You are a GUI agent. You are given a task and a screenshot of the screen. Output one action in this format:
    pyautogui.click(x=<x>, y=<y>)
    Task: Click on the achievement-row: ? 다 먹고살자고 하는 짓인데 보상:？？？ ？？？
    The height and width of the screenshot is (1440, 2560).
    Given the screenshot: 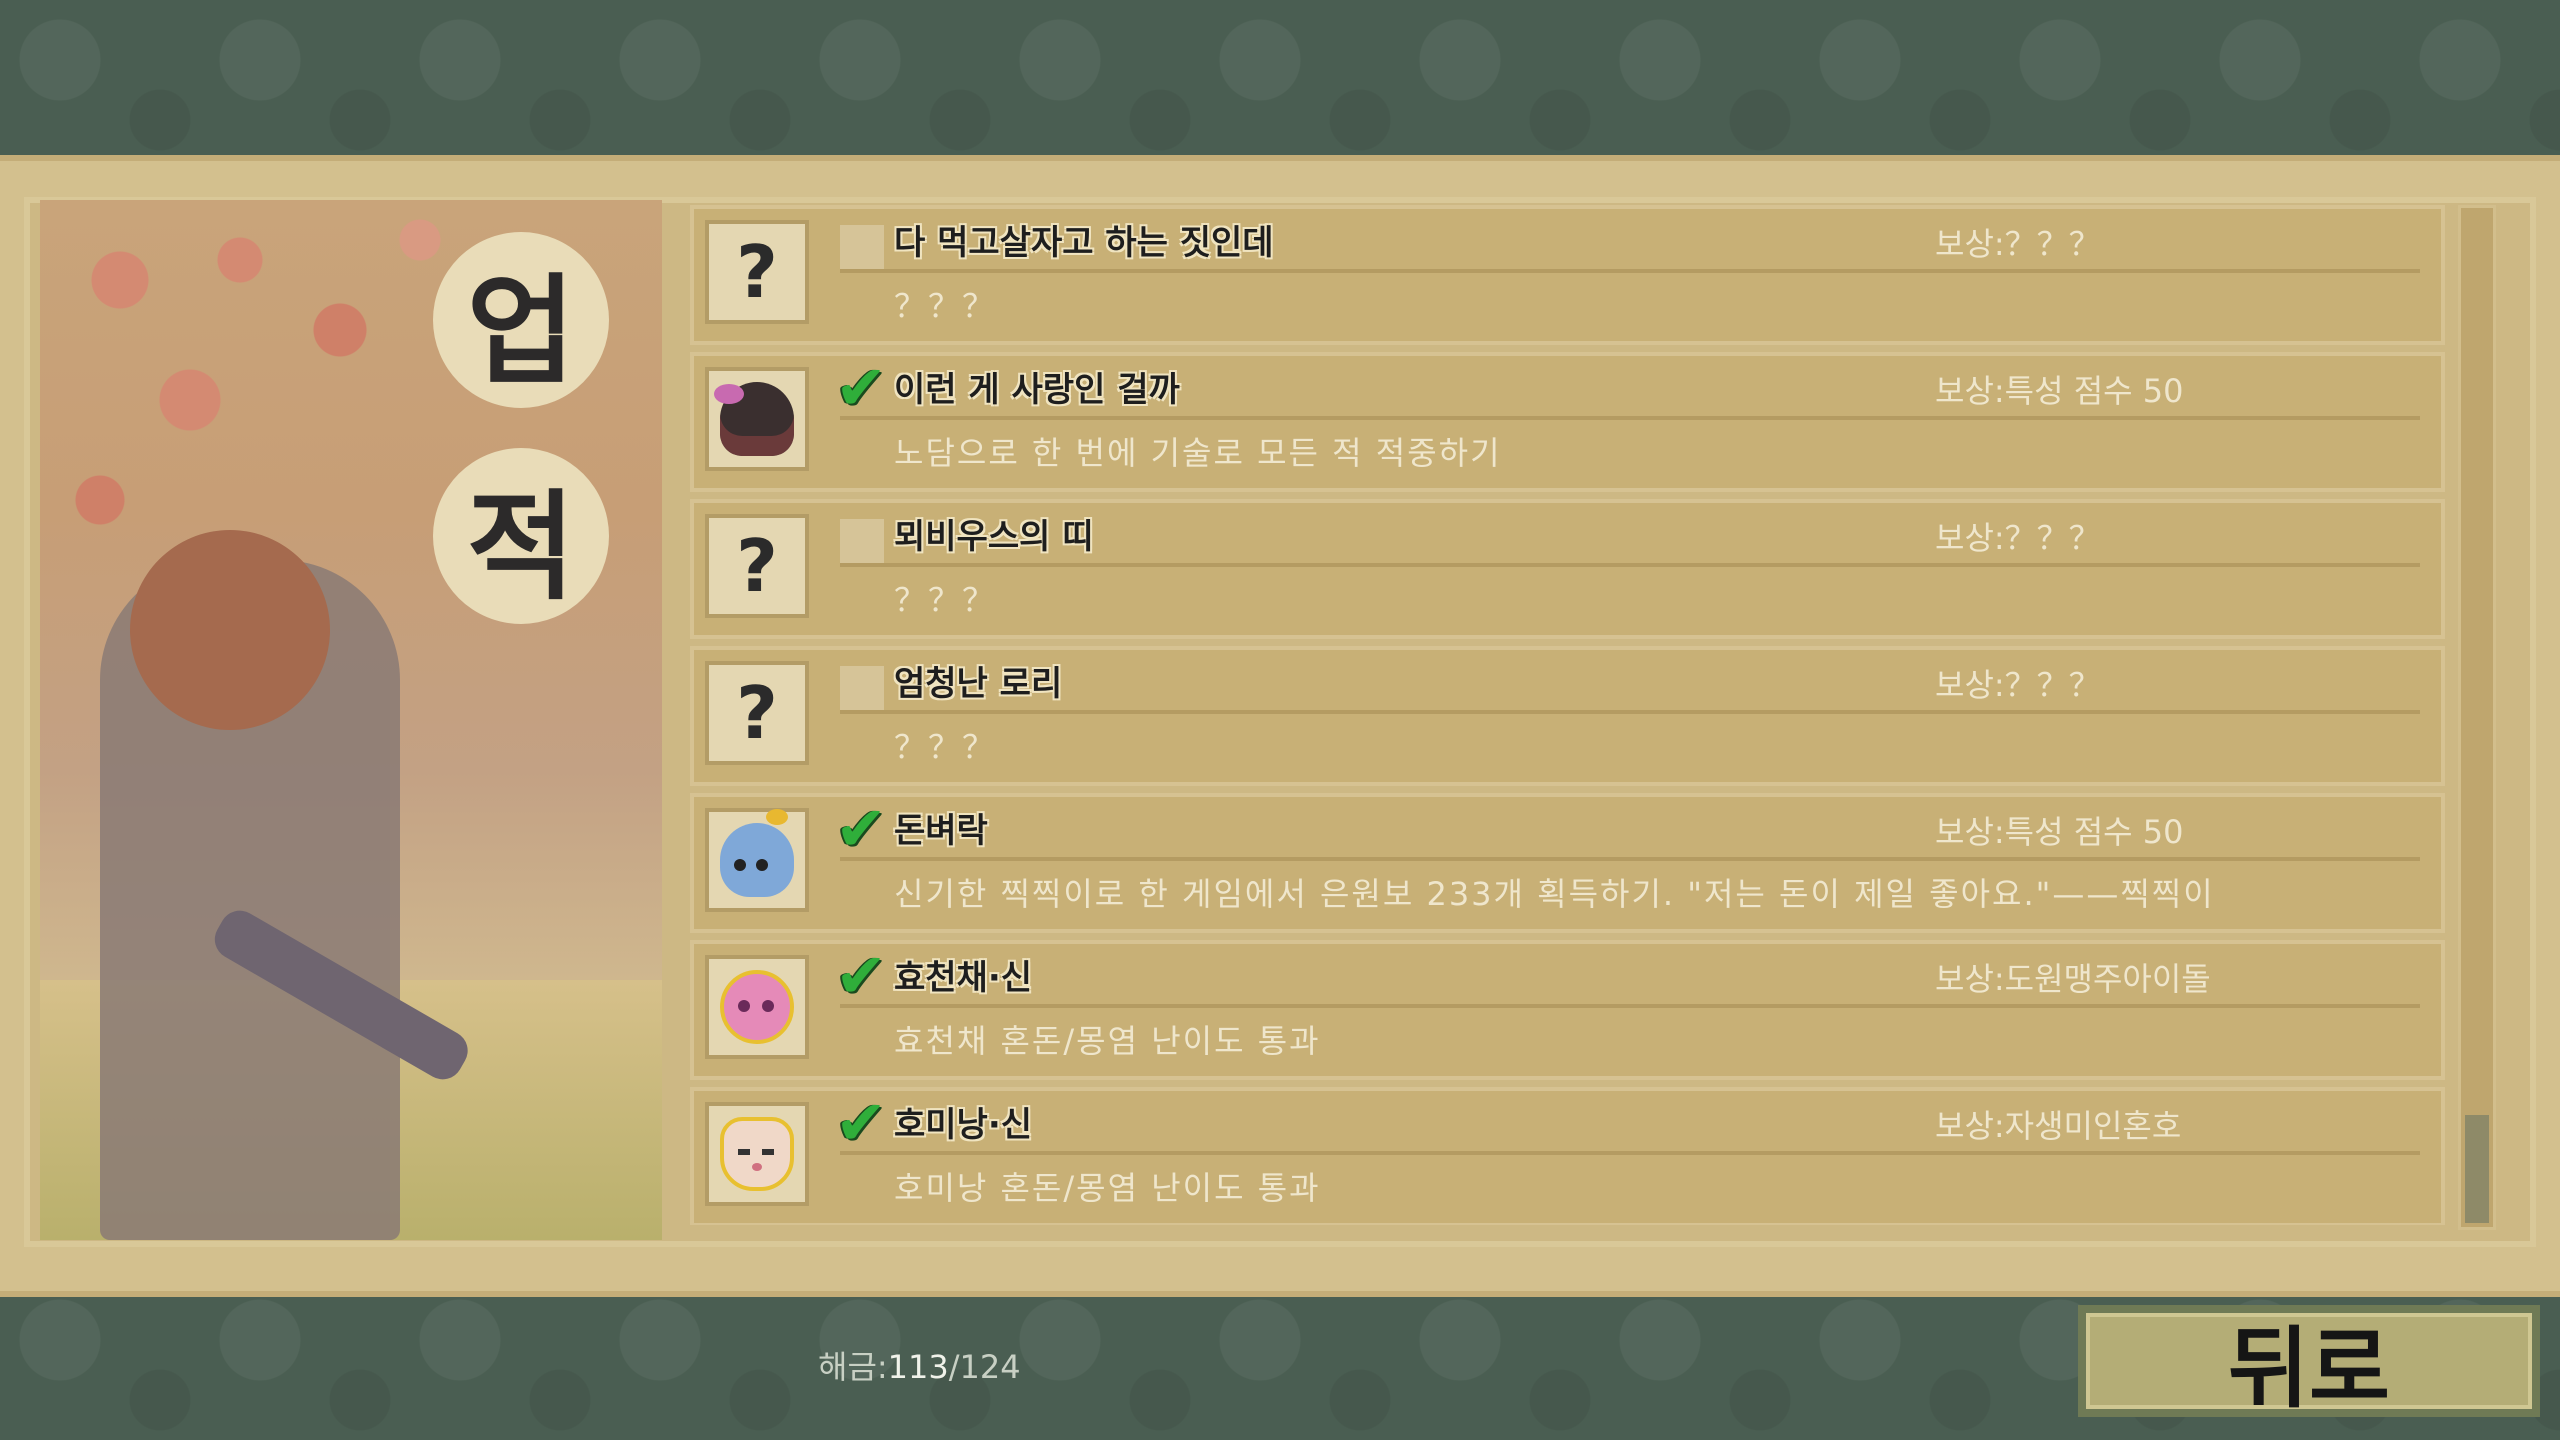 What is the action you would take?
    pyautogui.click(x=1567, y=275)
    